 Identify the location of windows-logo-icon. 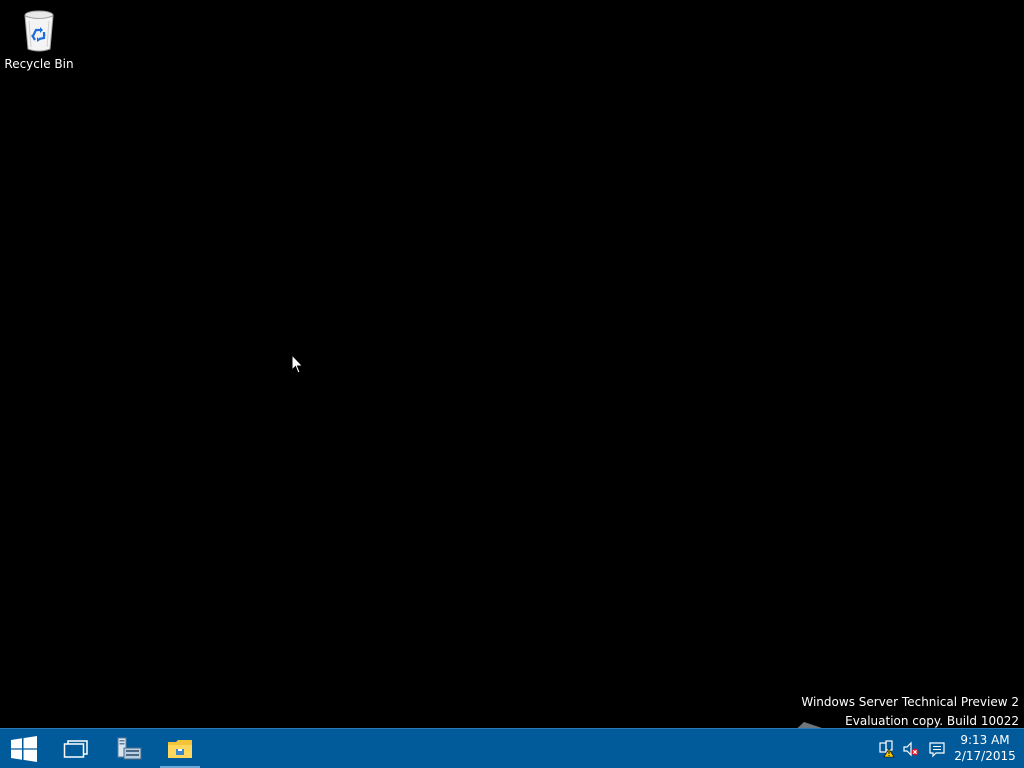
(24, 748).